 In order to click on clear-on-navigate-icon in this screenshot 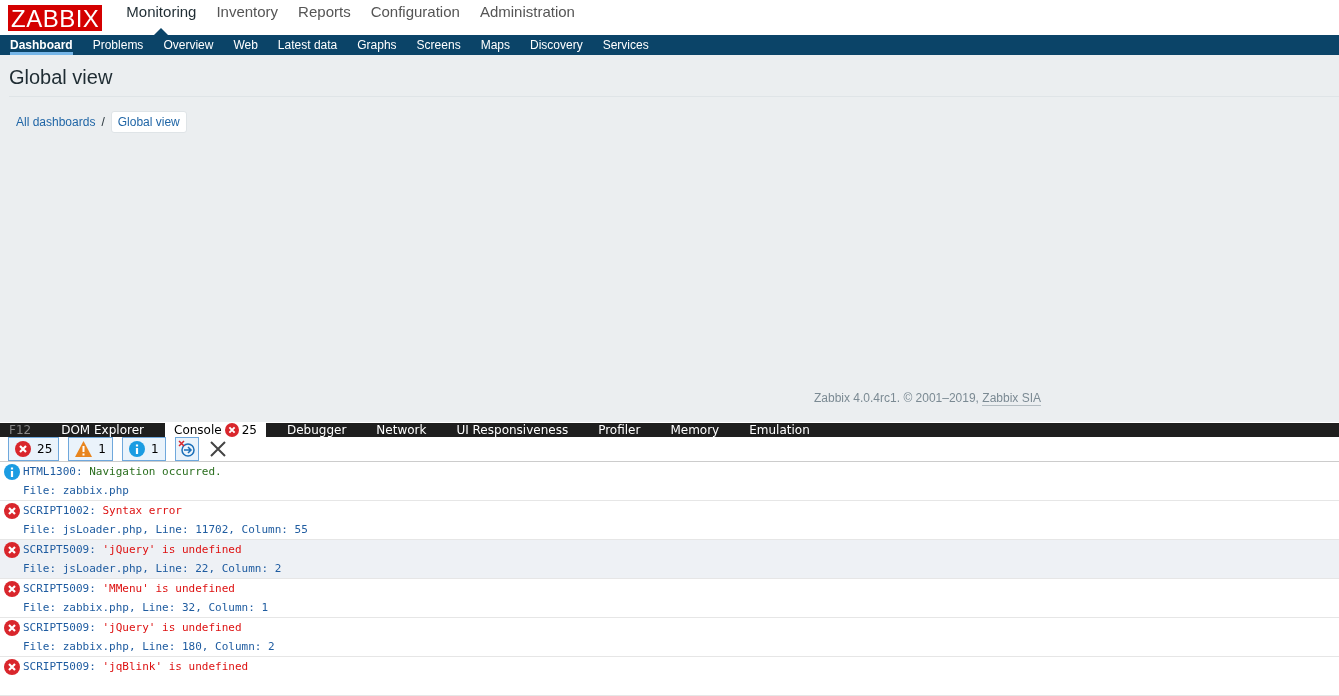, I will do `click(186, 449)`.